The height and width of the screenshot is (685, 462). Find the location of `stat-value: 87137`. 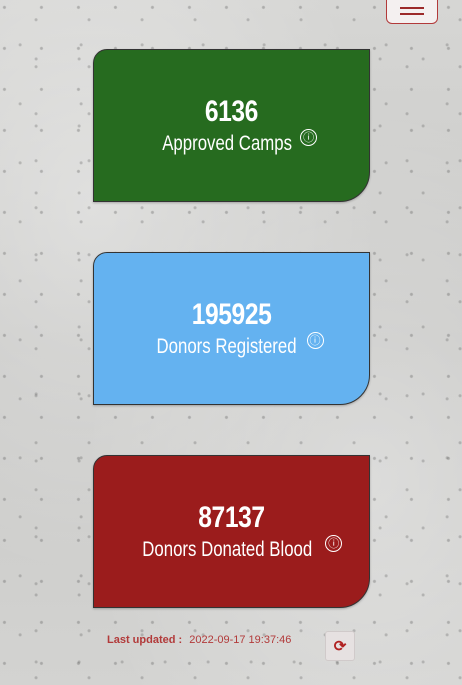

stat-value: 87137 is located at coordinates (231, 517).